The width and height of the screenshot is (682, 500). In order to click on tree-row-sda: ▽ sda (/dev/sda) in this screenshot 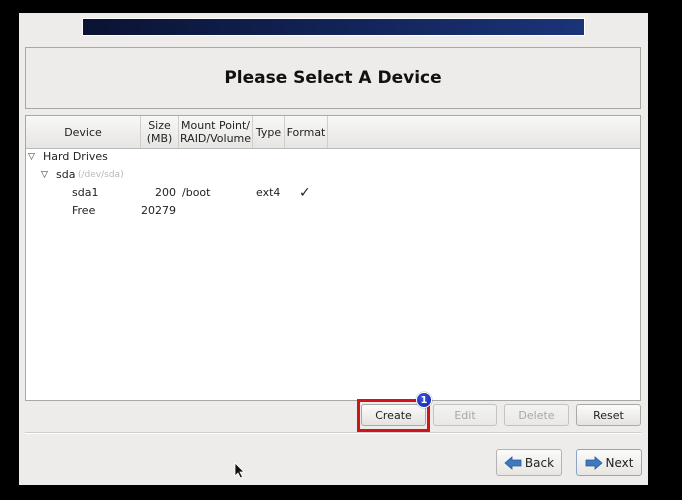, I will do `click(333, 175)`.